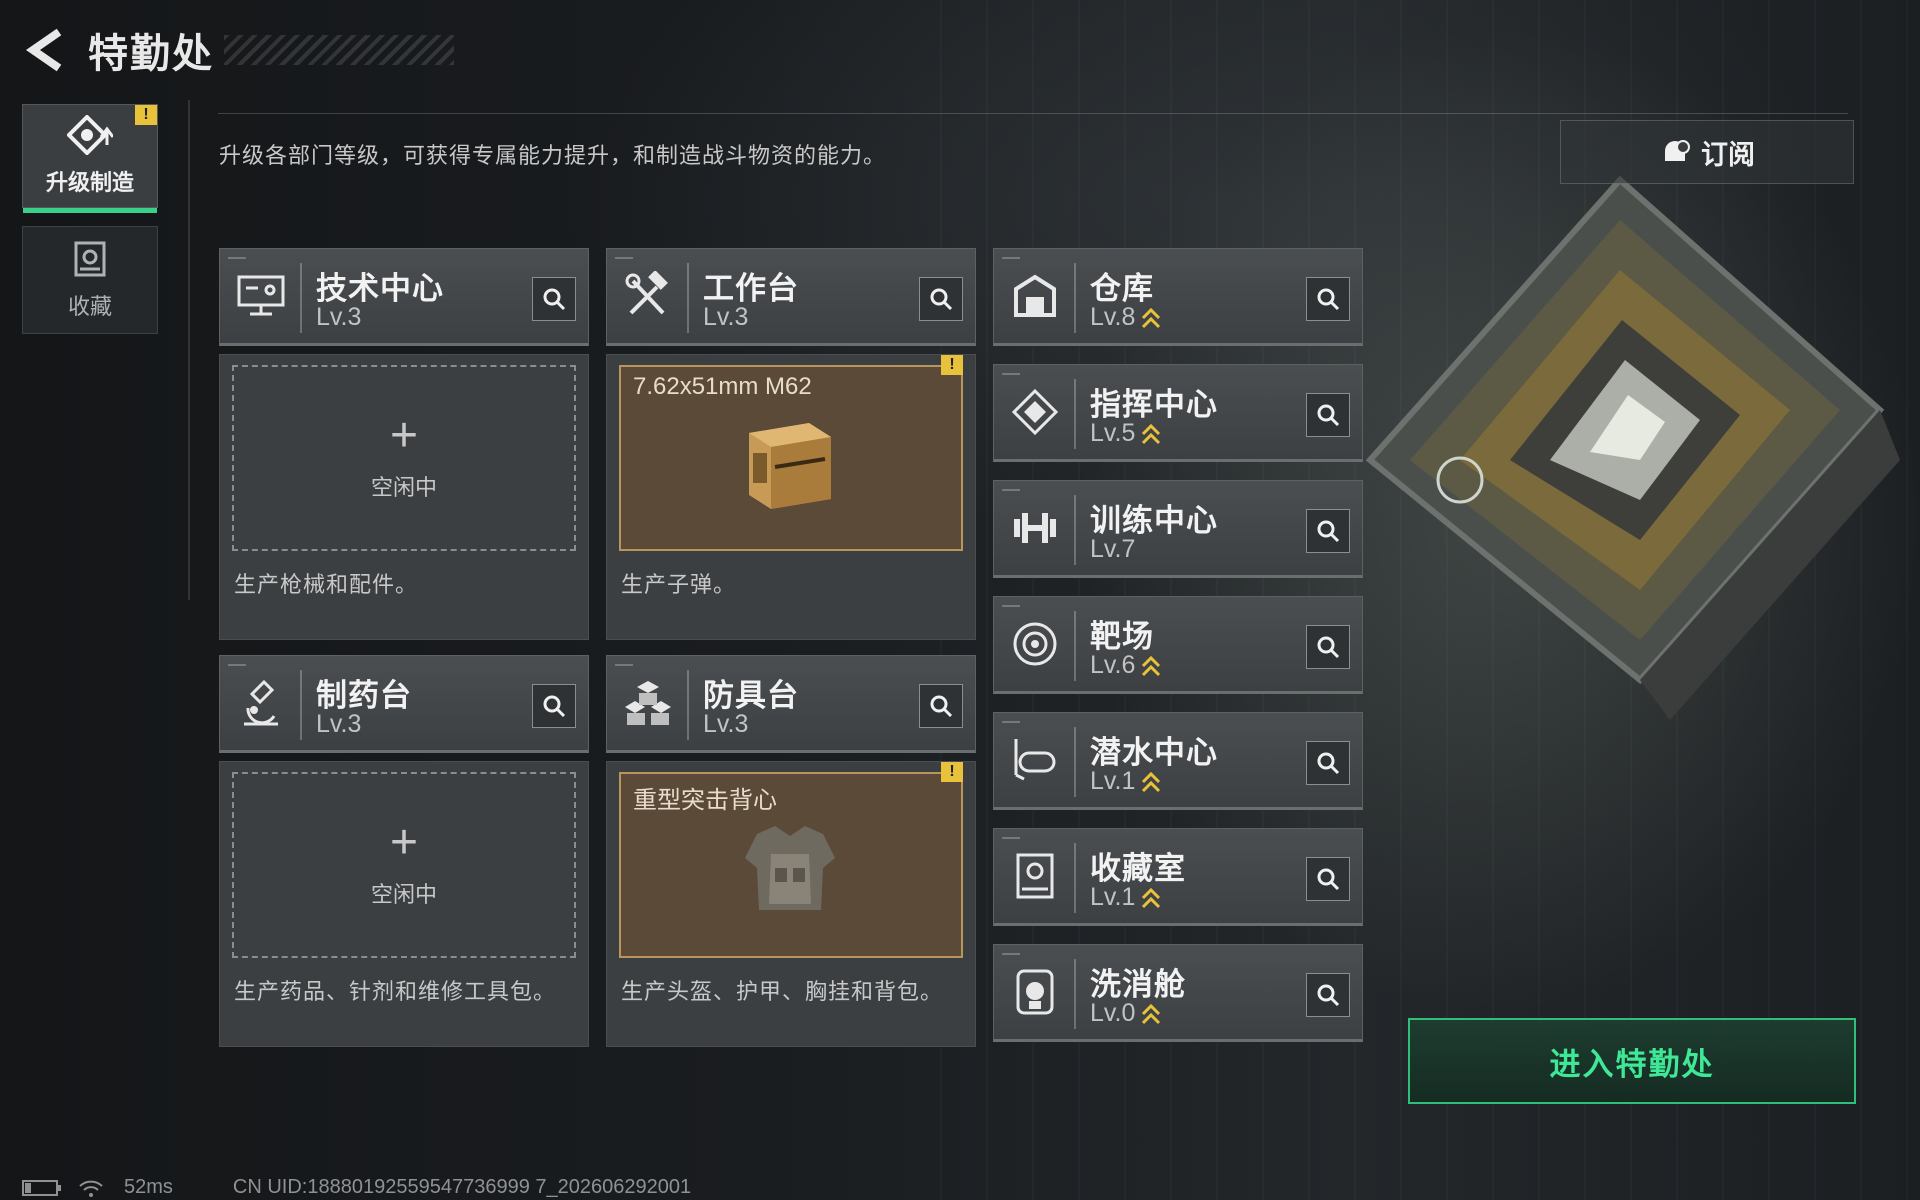 The image size is (1920, 1200). What do you see at coordinates (90, 158) in the screenshot?
I see `tab-upgrade-craft: ! 升级制造` at bounding box center [90, 158].